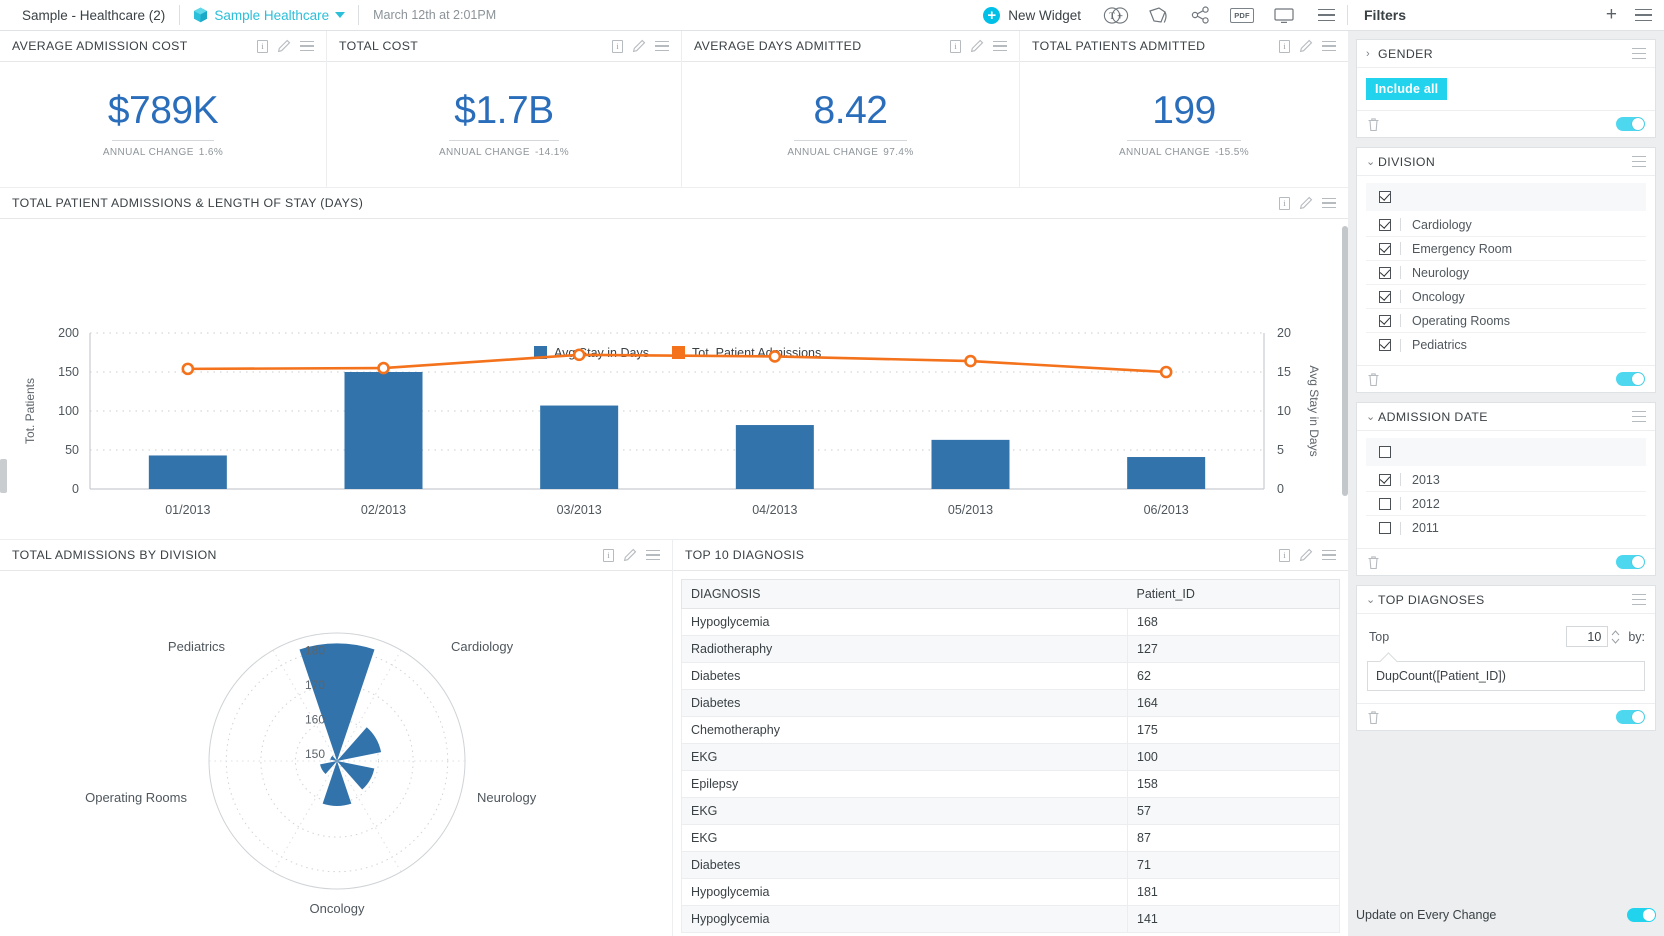 The width and height of the screenshot is (1664, 936). What do you see at coordinates (1116, 15) in the screenshot?
I see `add-text-widget-icon: T +` at bounding box center [1116, 15].